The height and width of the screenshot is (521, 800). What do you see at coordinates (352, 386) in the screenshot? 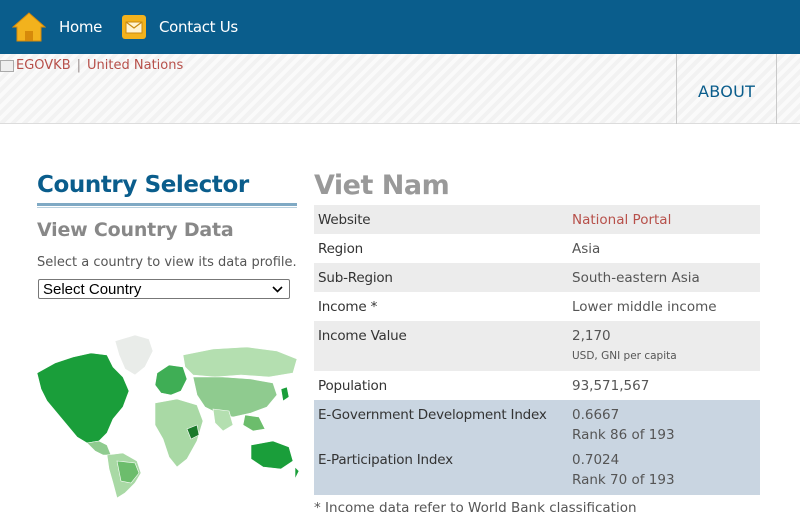
I see `row-key: Population` at bounding box center [352, 386].